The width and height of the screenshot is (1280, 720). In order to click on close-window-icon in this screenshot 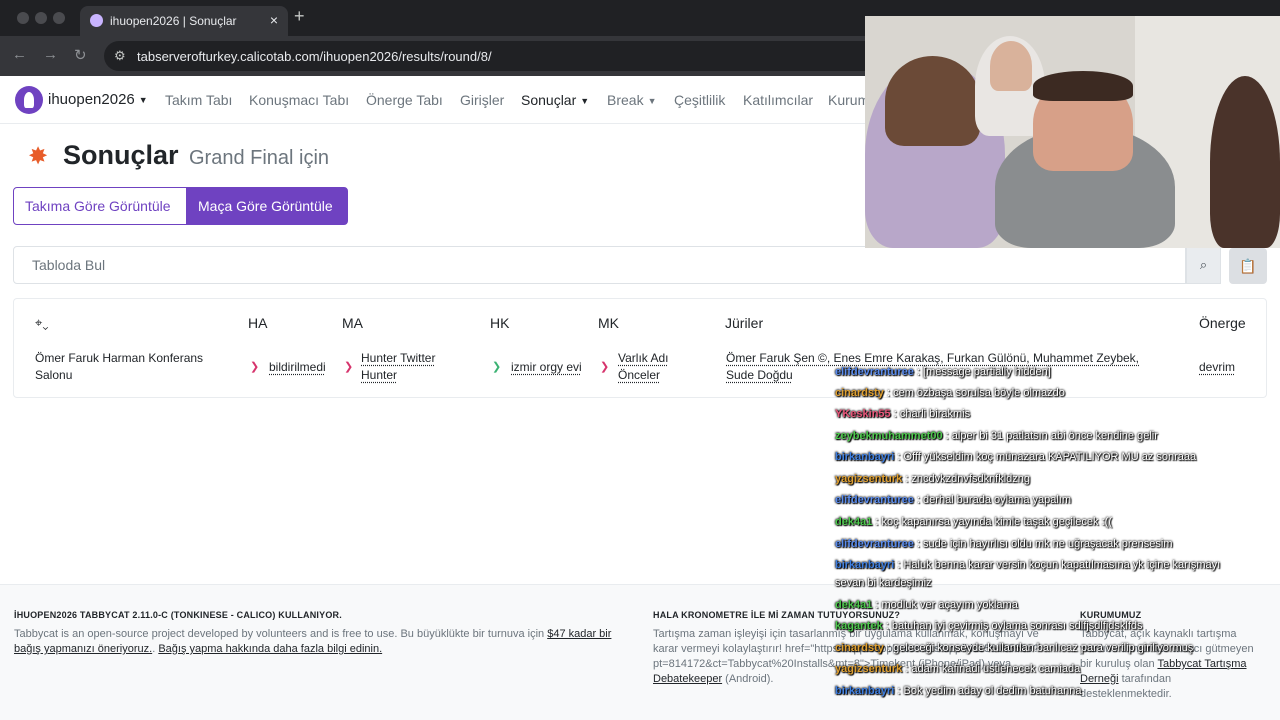, I will do `click(23, 18)`.